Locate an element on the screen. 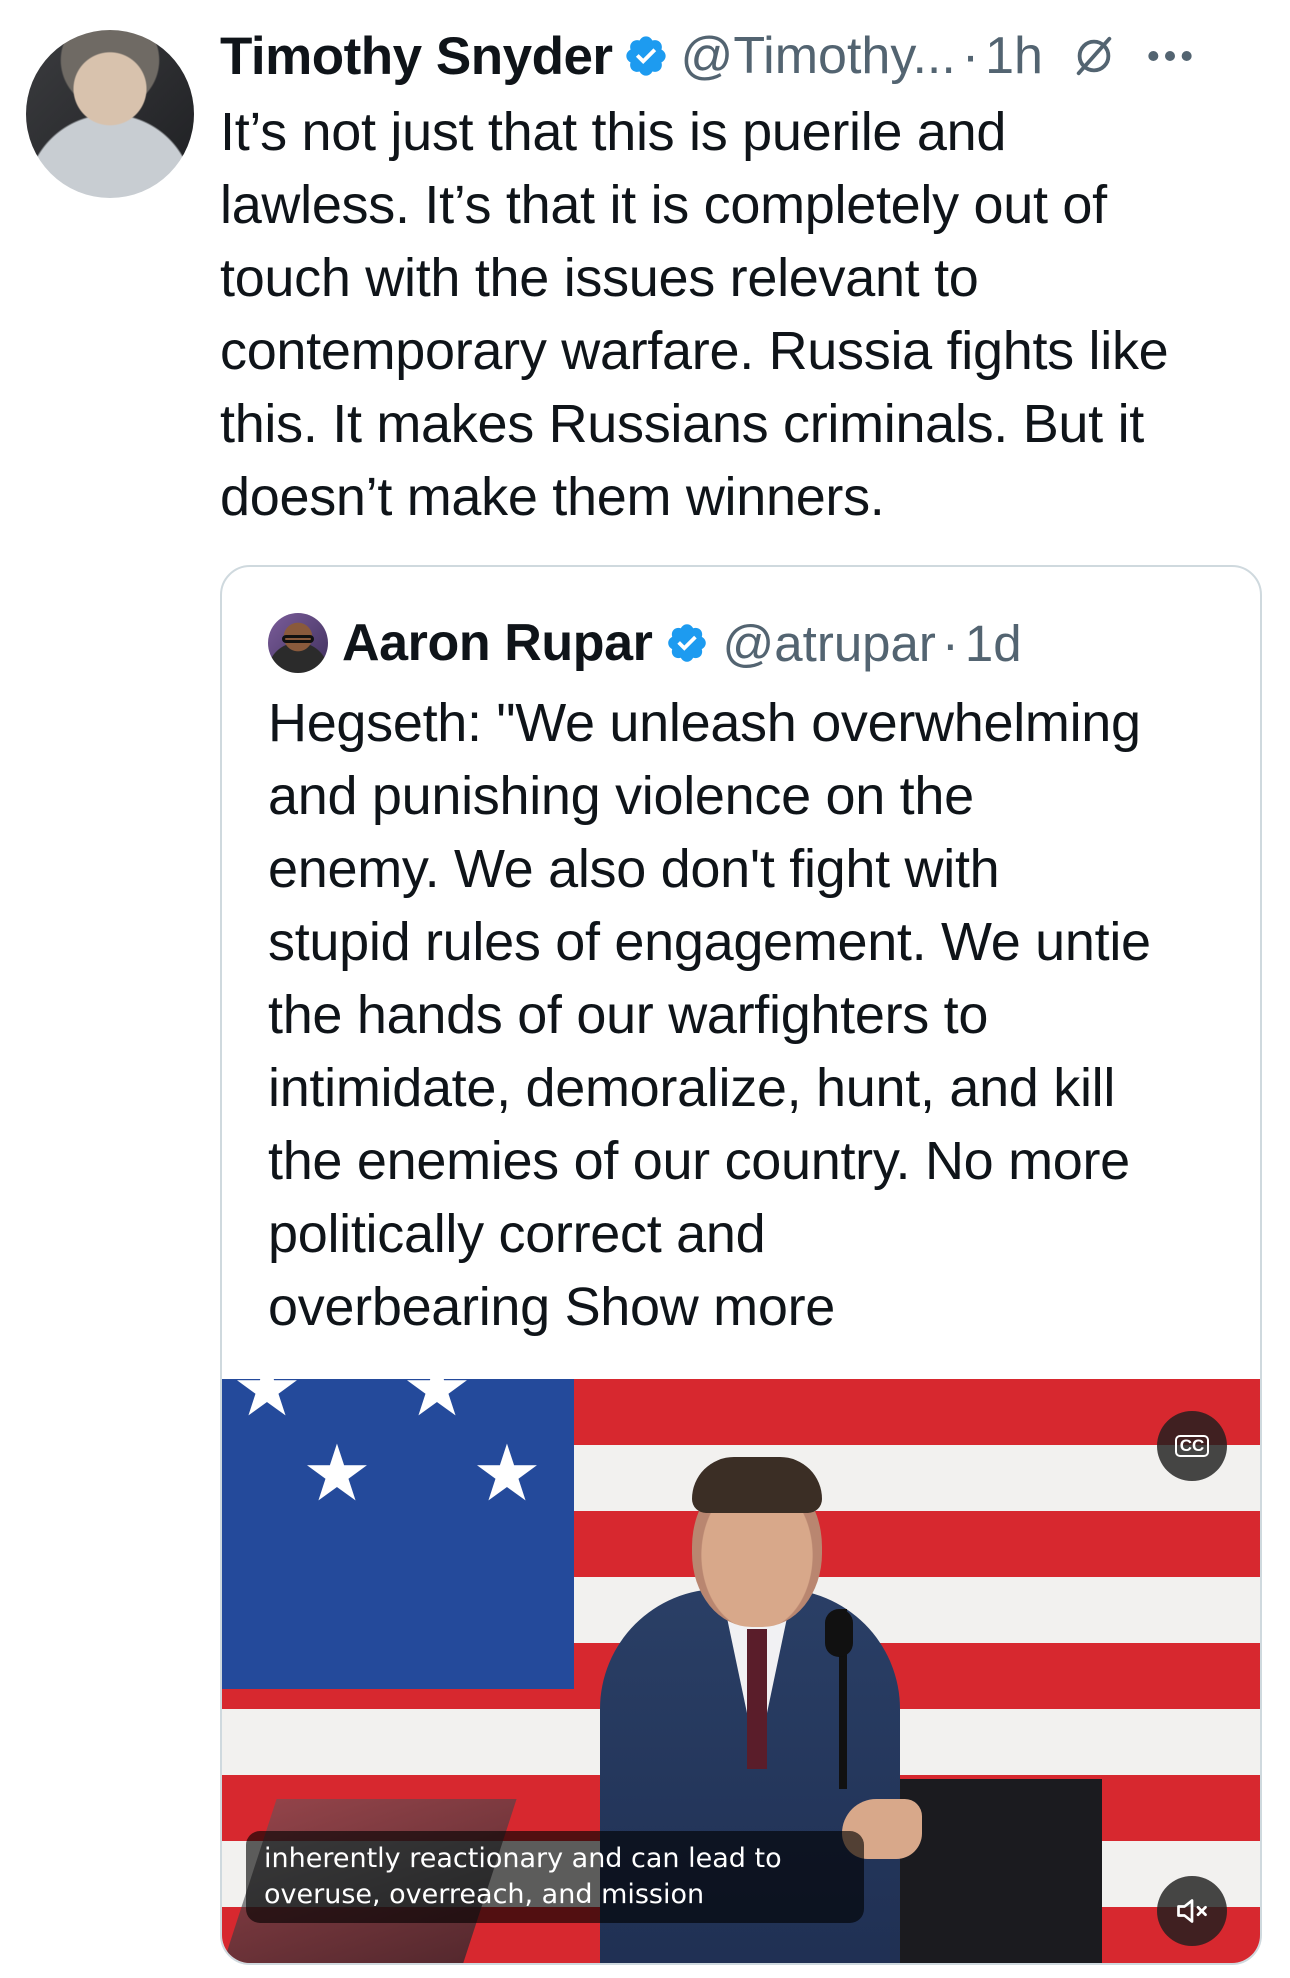 This screenshot has width=1290, height=1978. tweet-header: Timothy Snyder @Timothy... · 1h is located at coordinates (745, 56).